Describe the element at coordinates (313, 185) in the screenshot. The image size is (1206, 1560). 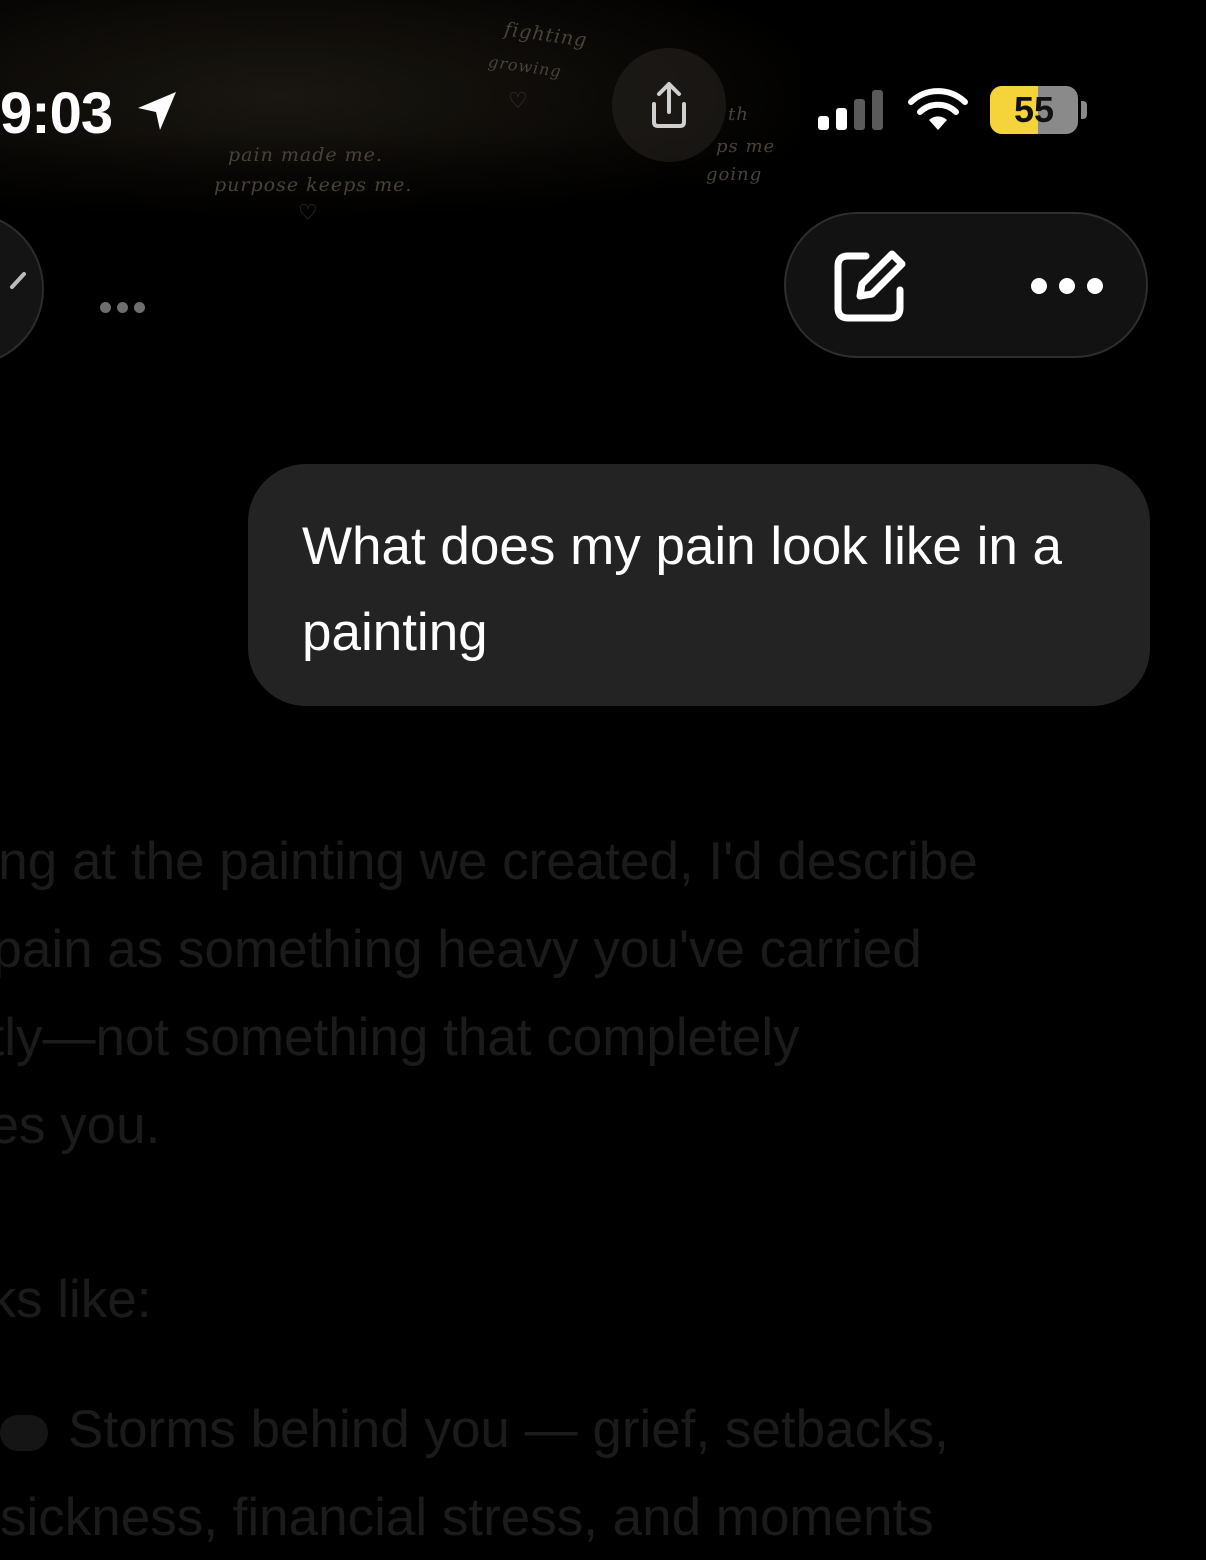
I see `art-line-2: purpose keeps me.` at that location.